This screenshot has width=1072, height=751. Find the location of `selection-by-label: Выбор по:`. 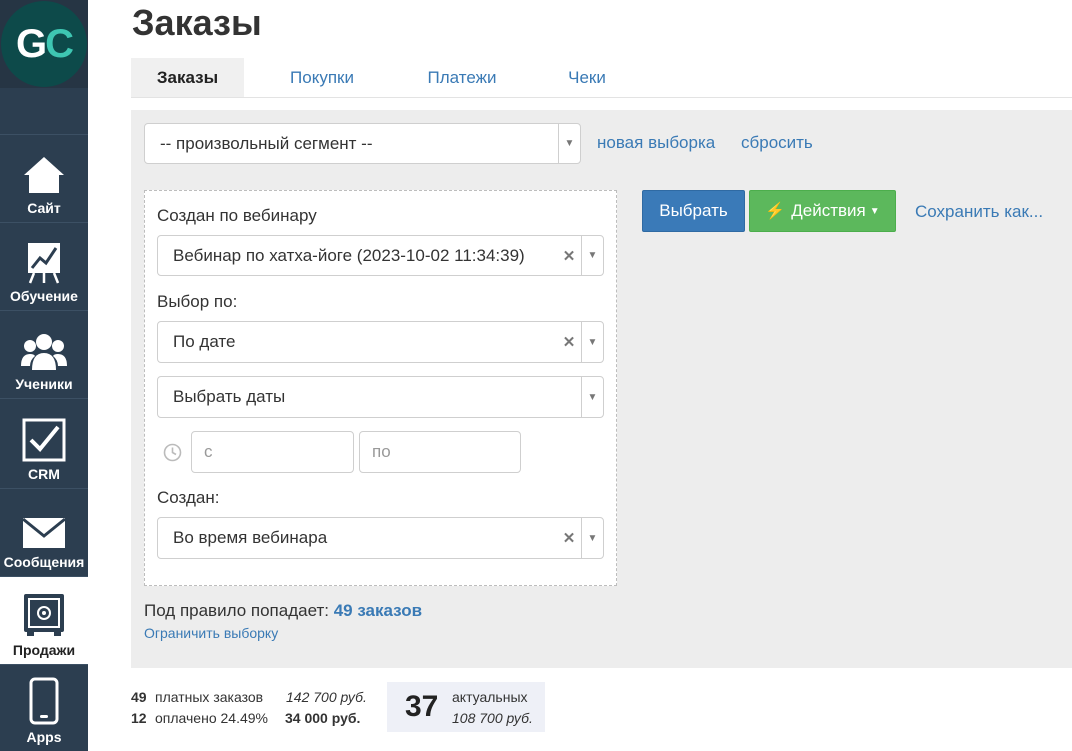

selection-by-label: Выбор по: is located at coordinates (197, 301).